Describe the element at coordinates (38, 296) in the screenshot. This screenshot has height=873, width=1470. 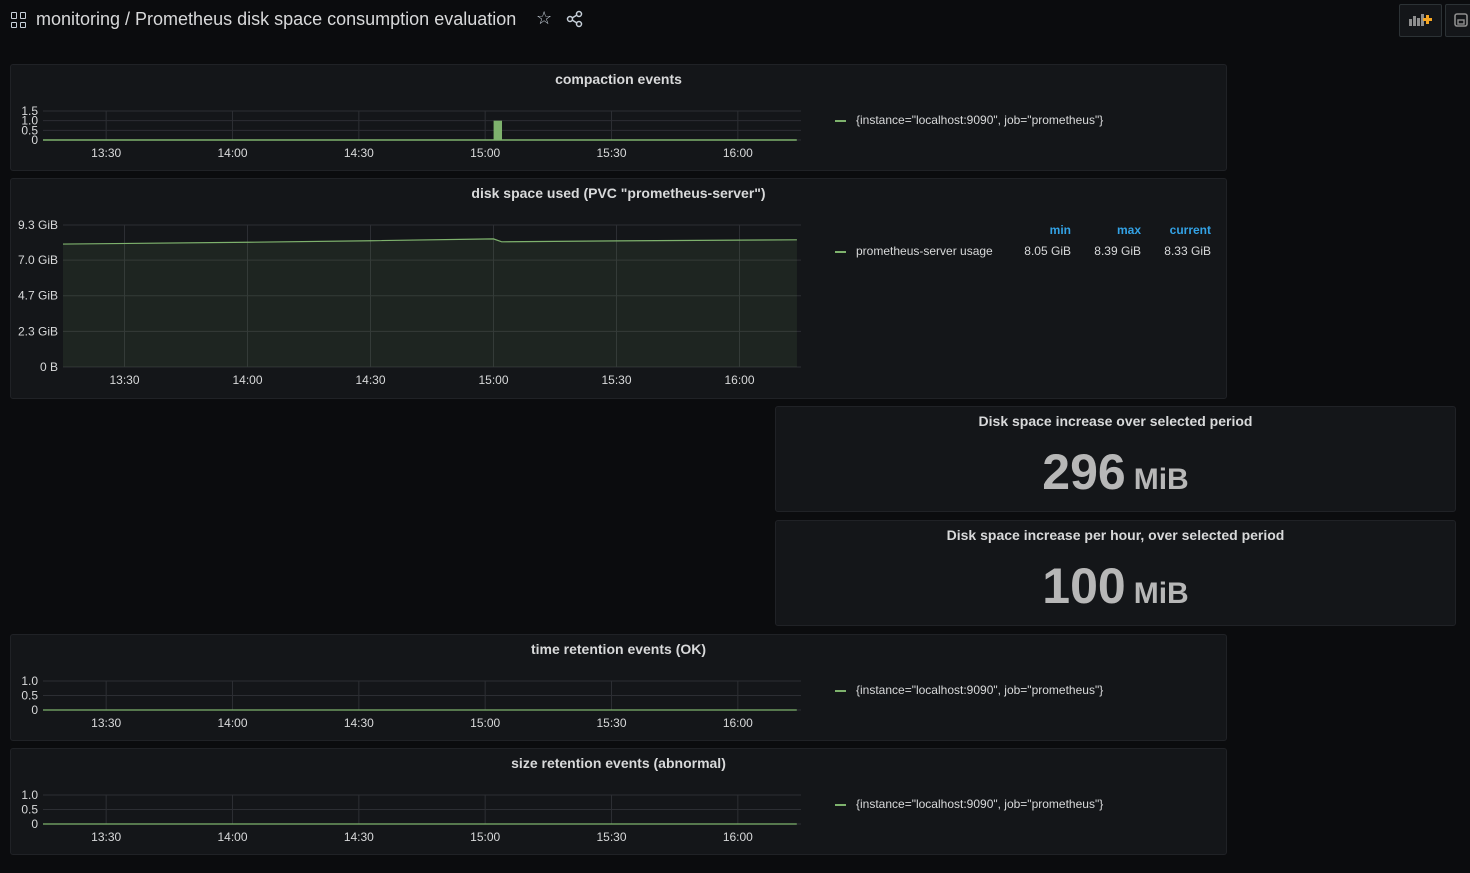
I see `y-tick-label: 4.7 GiB` at that location.